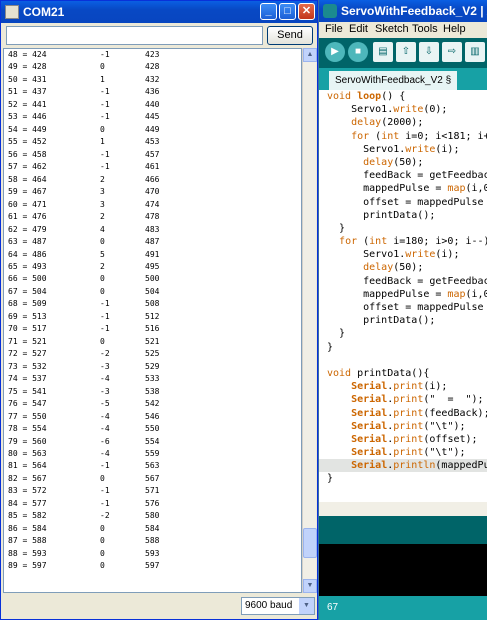  What do you see at coordinates (383, 52) in the screenshot?
I see `new-file-icon: ▤` at bounding box center [383, 52].